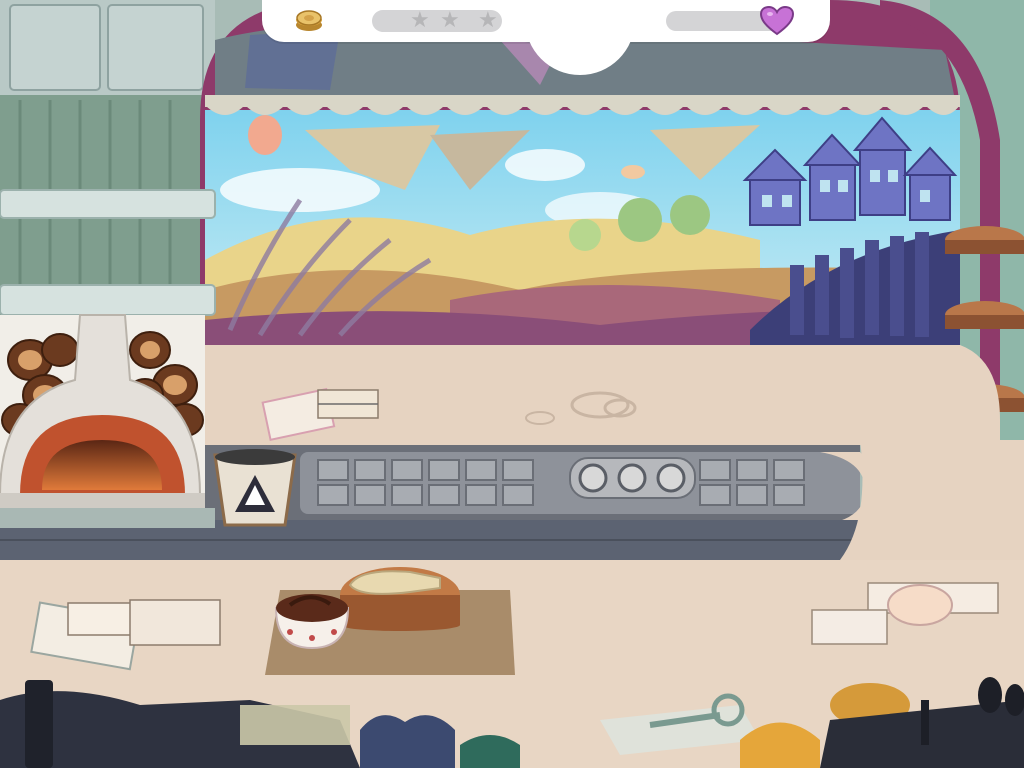 Image resolution: width=1024 pixels, height=768 pixels. Describe the element at coordinates (255, 488) in the screenshot. I see `recycle-bin` at that location.